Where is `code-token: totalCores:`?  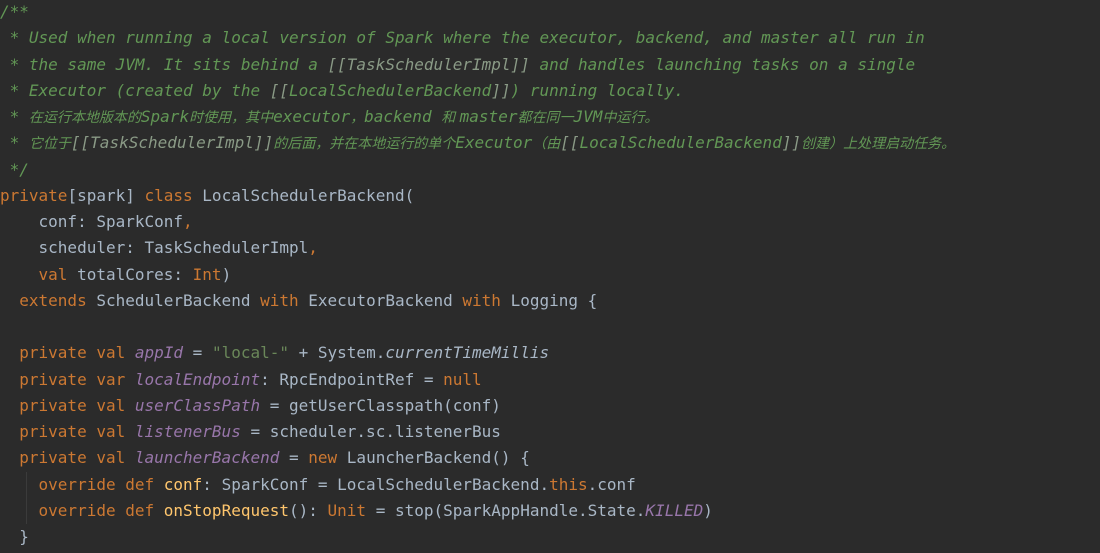
code-token: totalCores: is located at coordinates (135, 274).